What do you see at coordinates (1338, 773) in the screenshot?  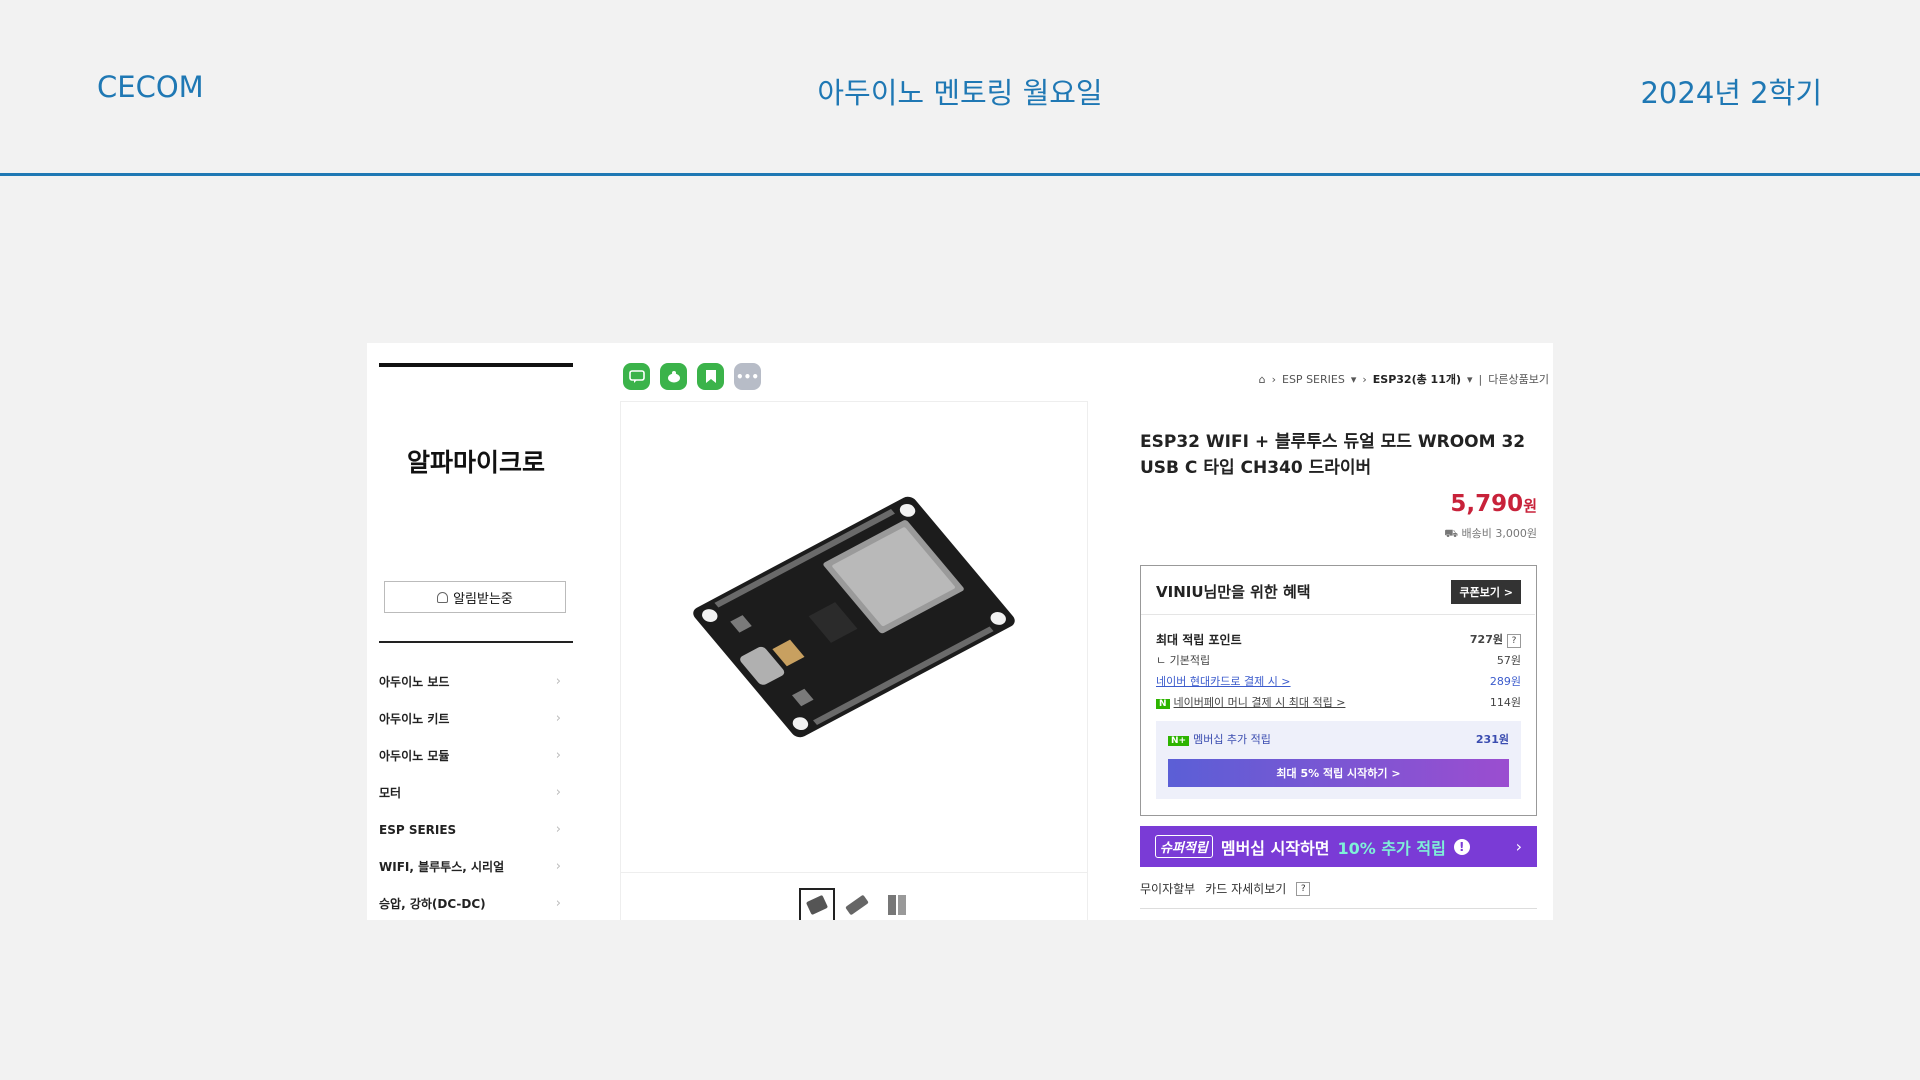 I see `membership-start-button: 최대 5% 적립 시작하기 >` at bounding box center [1338, 773].